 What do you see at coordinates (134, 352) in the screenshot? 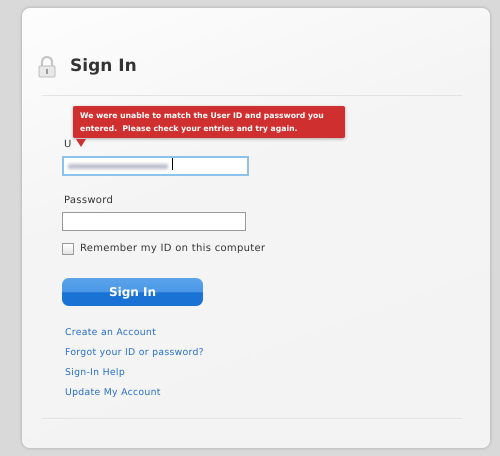
I see `help-link: Forgot your ID or password?` at bounding box center [134, 352].